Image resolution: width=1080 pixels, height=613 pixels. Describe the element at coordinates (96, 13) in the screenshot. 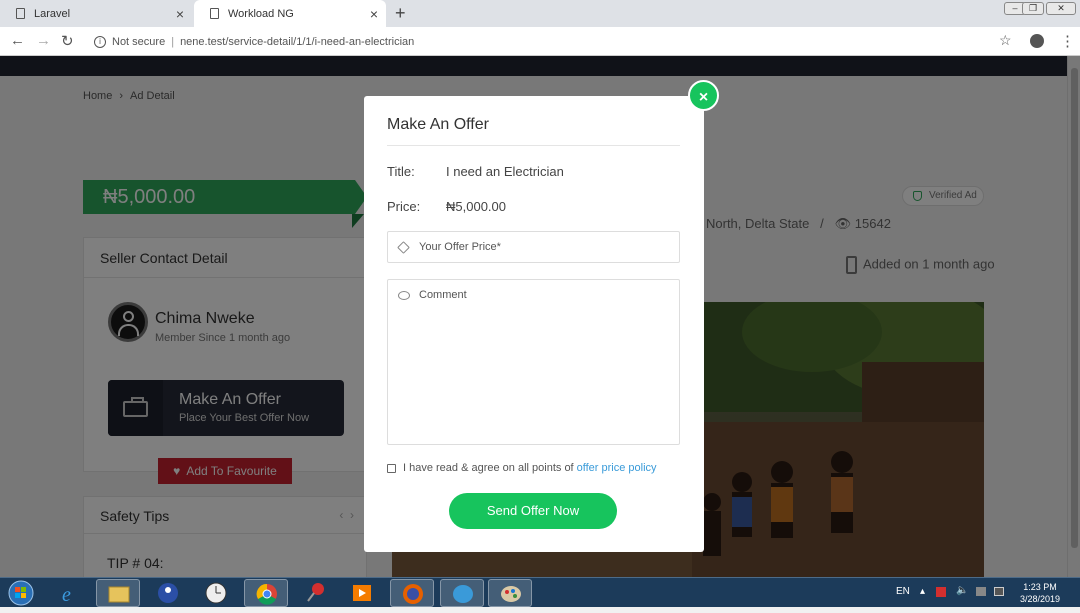

I see `tab-laravel: Laravel ×` at that location.